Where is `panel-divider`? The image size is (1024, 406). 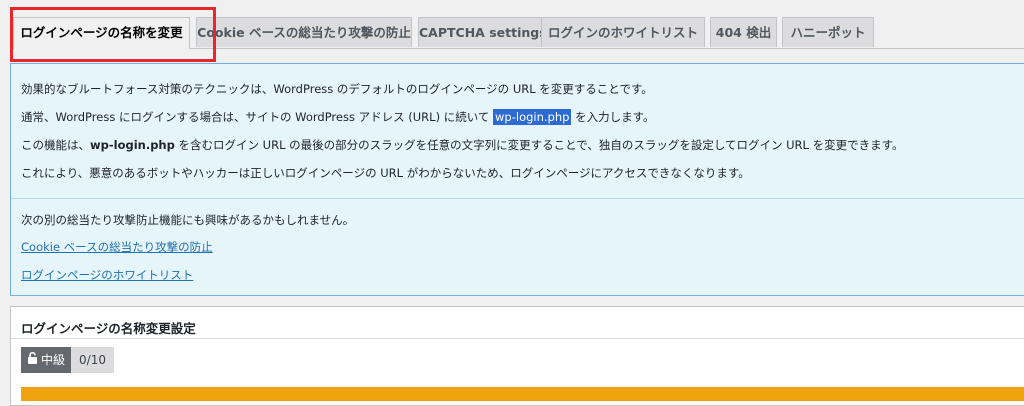 panel-divider is located at coordinates (517, 338).